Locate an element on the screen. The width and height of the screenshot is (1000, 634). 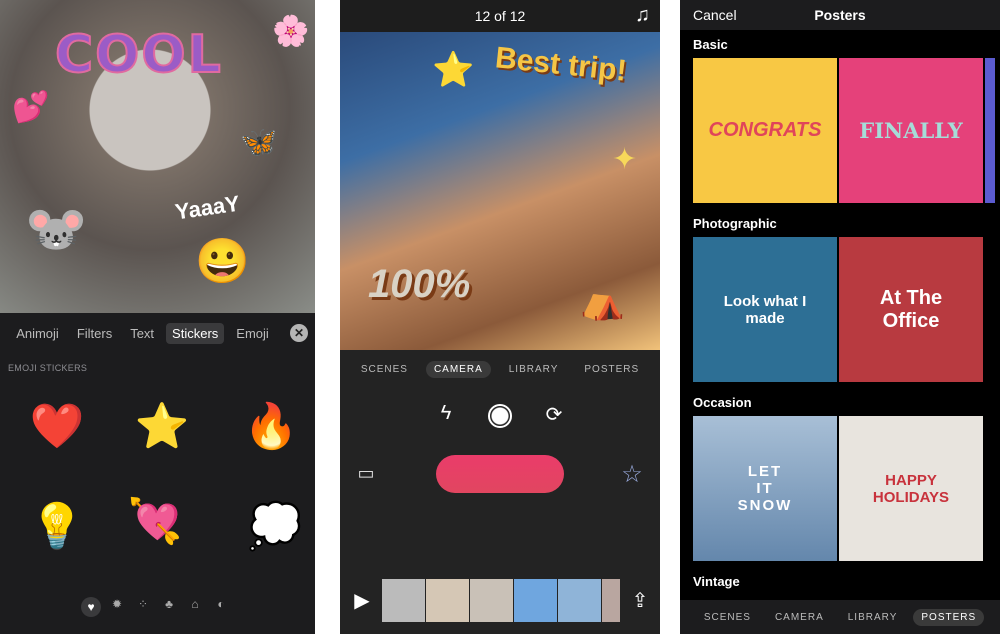
heart-icon: ♥ is located at coordinates (91, 607).